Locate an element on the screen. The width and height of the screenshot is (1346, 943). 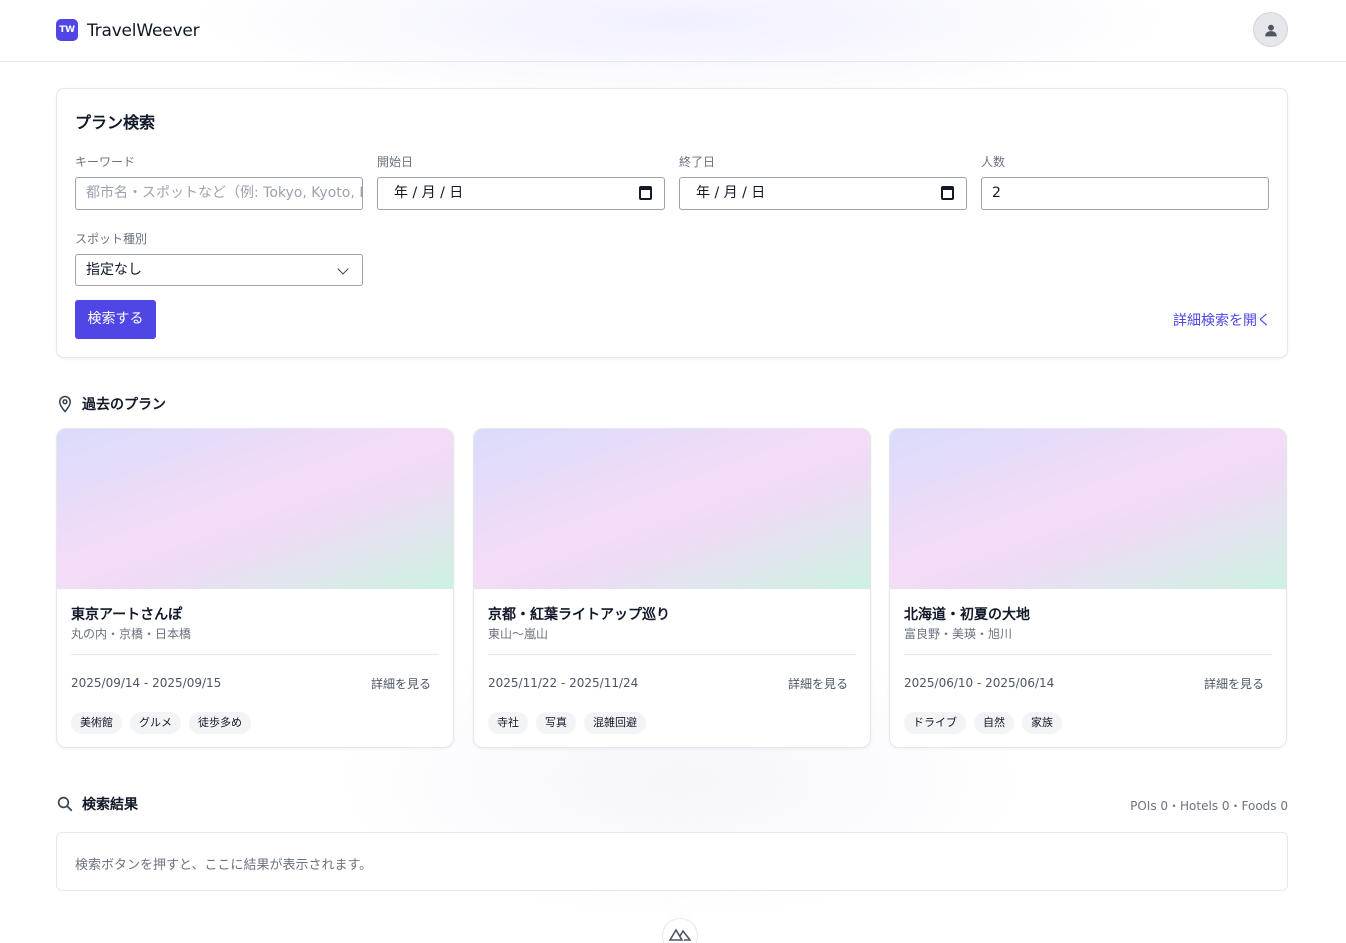
end-date-input: 年 / 月 / 日 is located at coordinates (823, 193).